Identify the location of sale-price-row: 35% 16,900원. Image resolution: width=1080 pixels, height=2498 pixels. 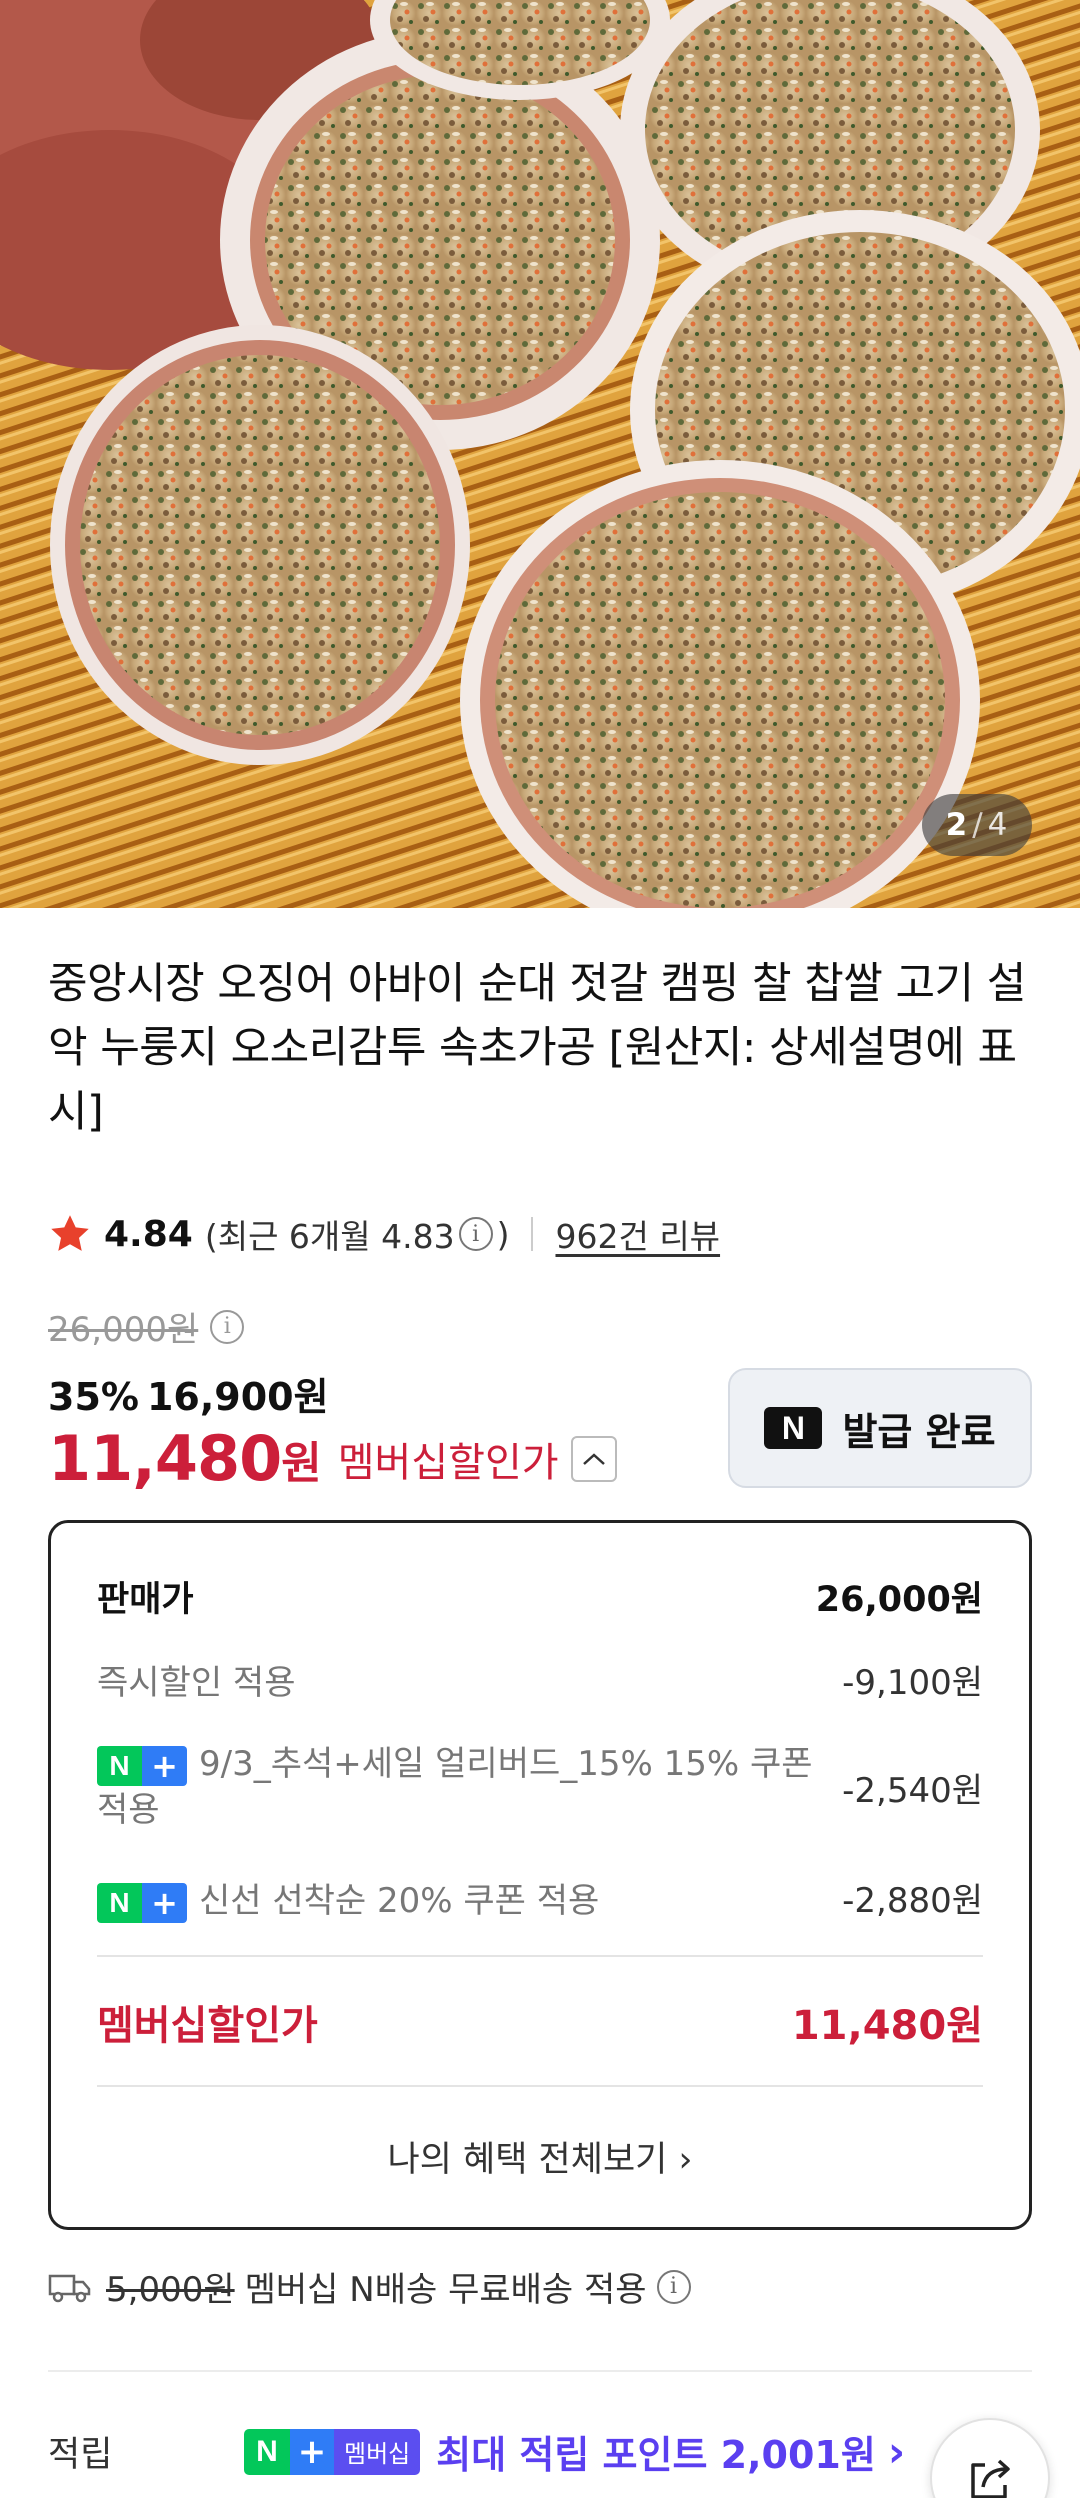
(188, 1393).